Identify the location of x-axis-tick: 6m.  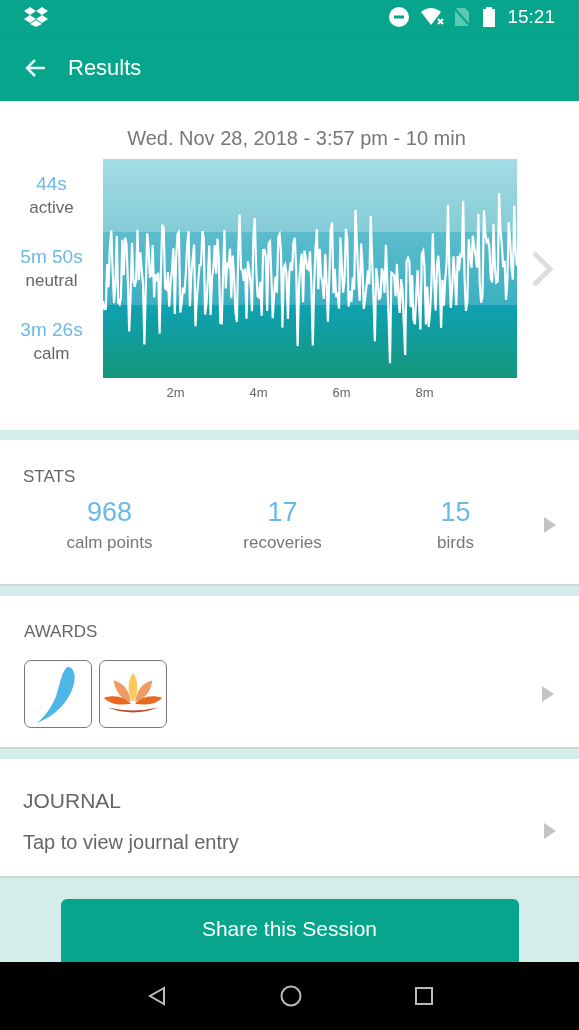
(341, 393).